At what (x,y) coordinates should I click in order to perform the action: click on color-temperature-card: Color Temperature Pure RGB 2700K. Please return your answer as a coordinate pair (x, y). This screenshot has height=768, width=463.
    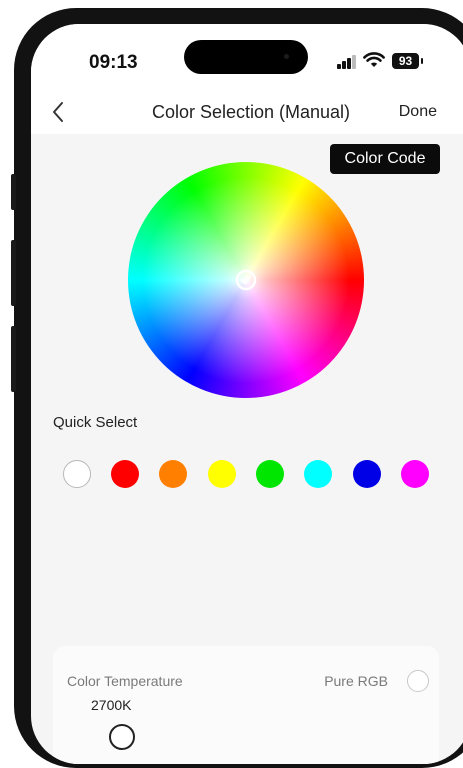
    Looking at the image, I should click on (246, 705).